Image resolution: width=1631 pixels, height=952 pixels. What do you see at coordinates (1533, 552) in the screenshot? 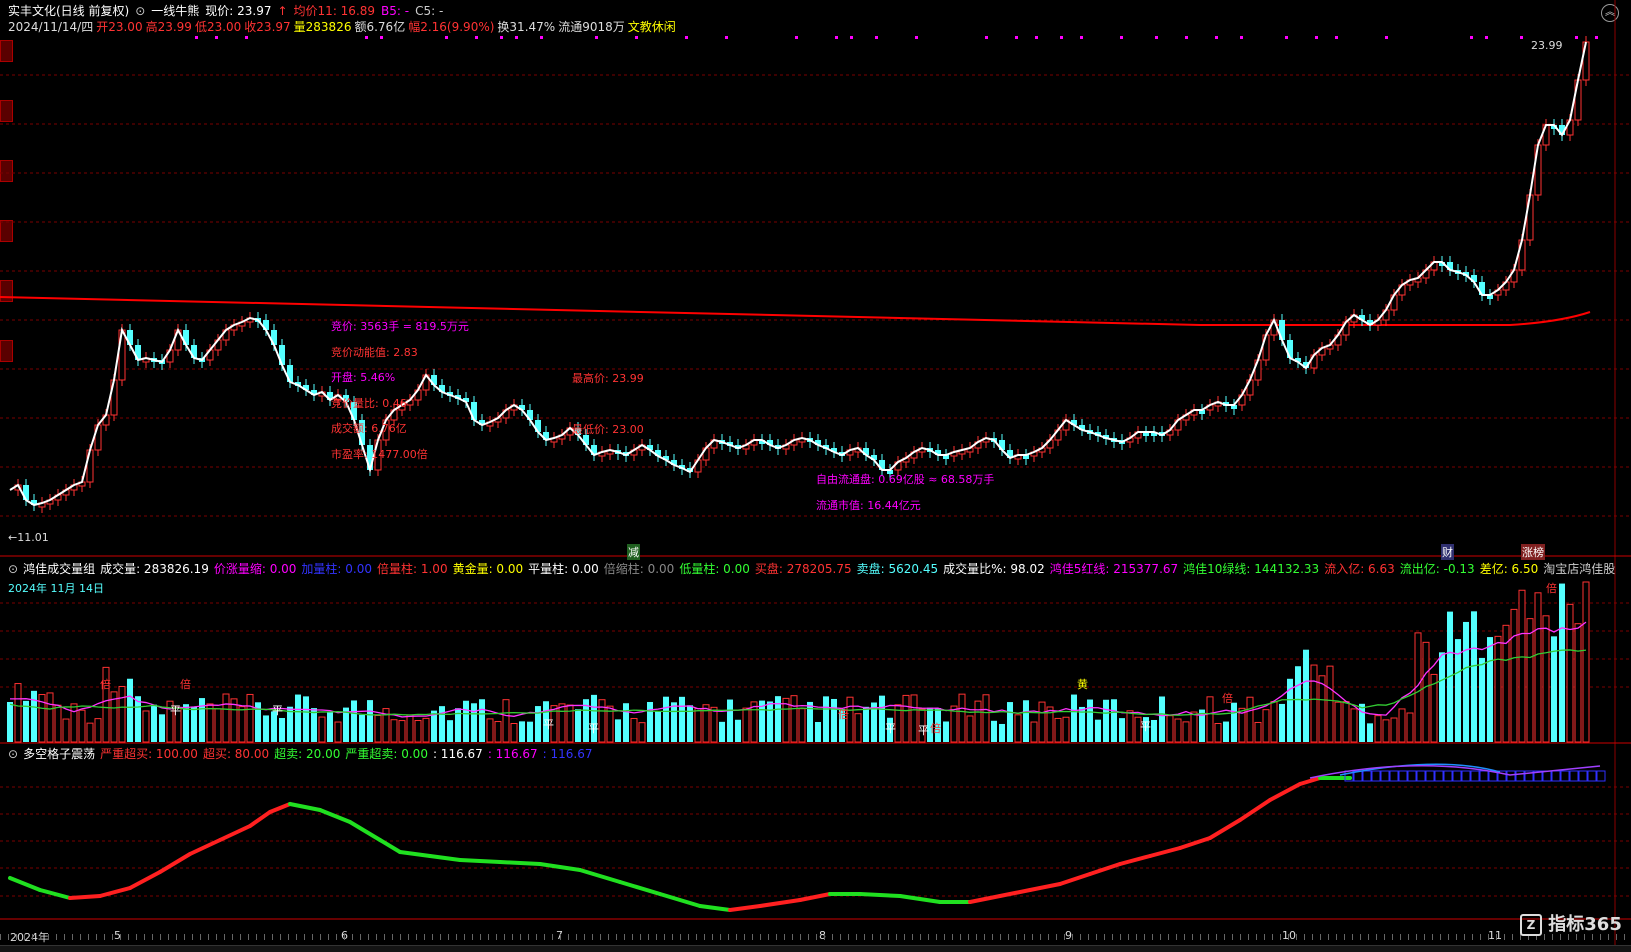
I see `event-zhangting: 涨榜` at bounding box center [1533, 552].